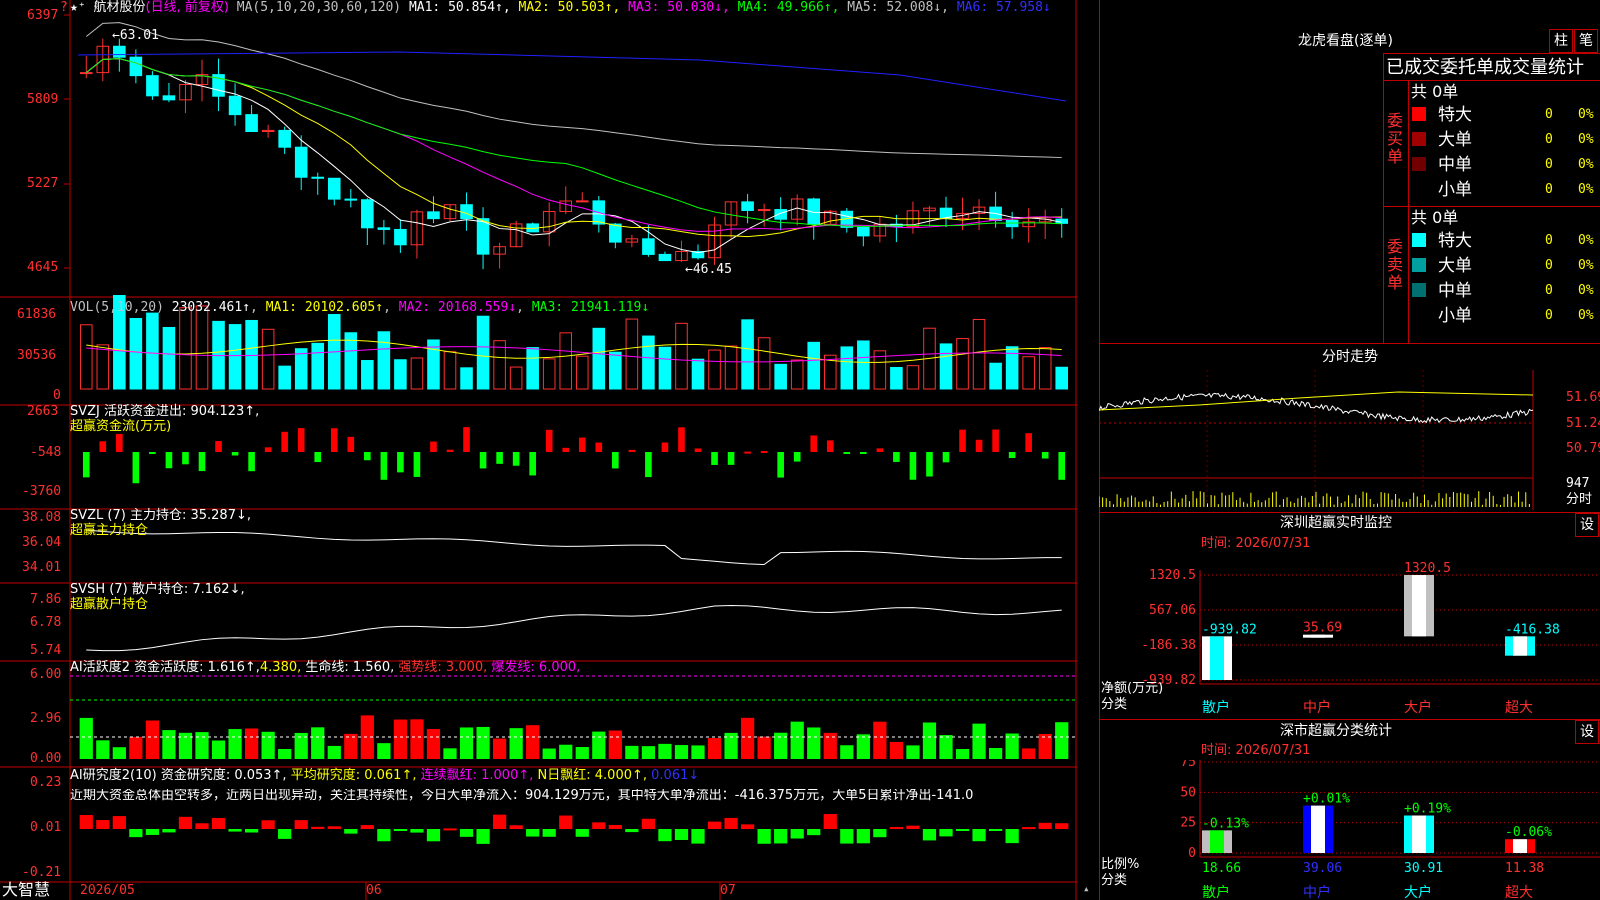  What do you see at coordinates (1532, 629) in the screenshot?
I see `monitor-bar-label-3: -416.38` at bounding box center [1532, 629].